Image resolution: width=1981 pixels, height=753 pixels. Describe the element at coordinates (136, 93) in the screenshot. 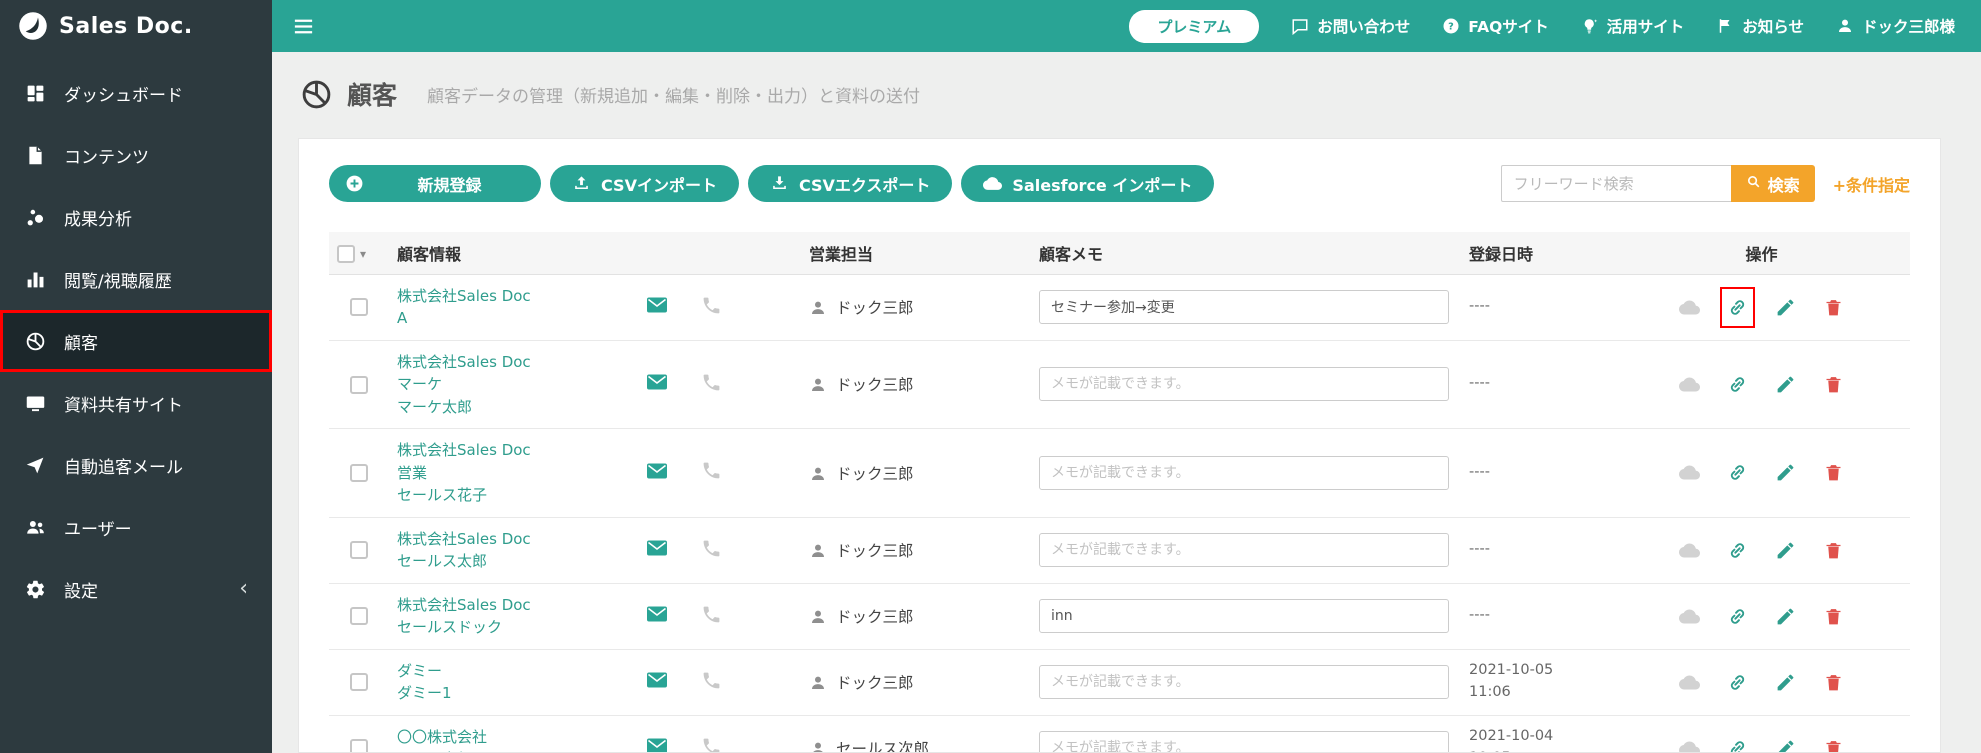

I see `sidebar-item-dashboard: ダッシュボード` at that location.